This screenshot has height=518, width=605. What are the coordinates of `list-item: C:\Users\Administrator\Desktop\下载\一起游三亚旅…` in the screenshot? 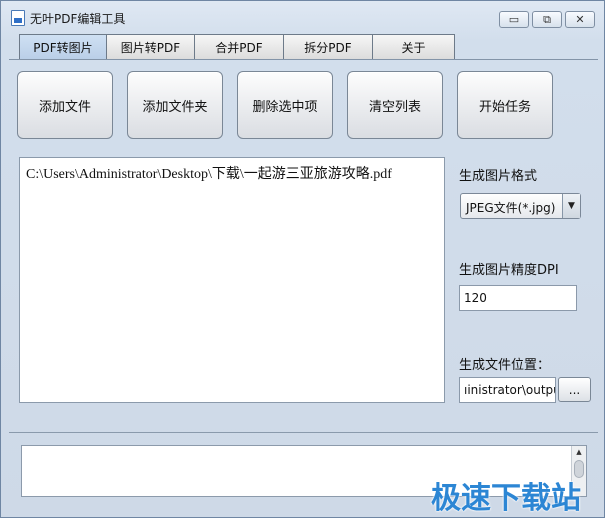 It's located at (209, 173).